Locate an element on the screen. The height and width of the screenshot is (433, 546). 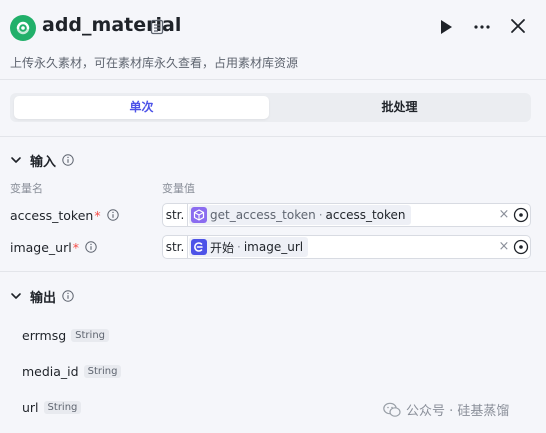
variable-name: access_token is located at coordinates (365, 215).